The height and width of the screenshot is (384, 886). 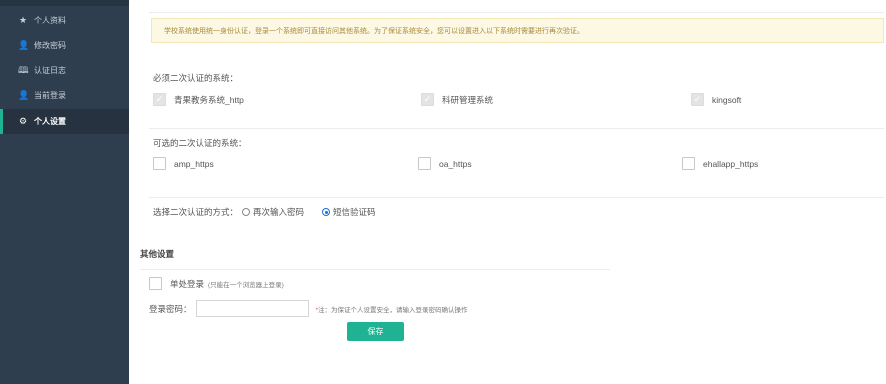 I want to click on gear-icon: ⚙, so click(x=23, y=121).